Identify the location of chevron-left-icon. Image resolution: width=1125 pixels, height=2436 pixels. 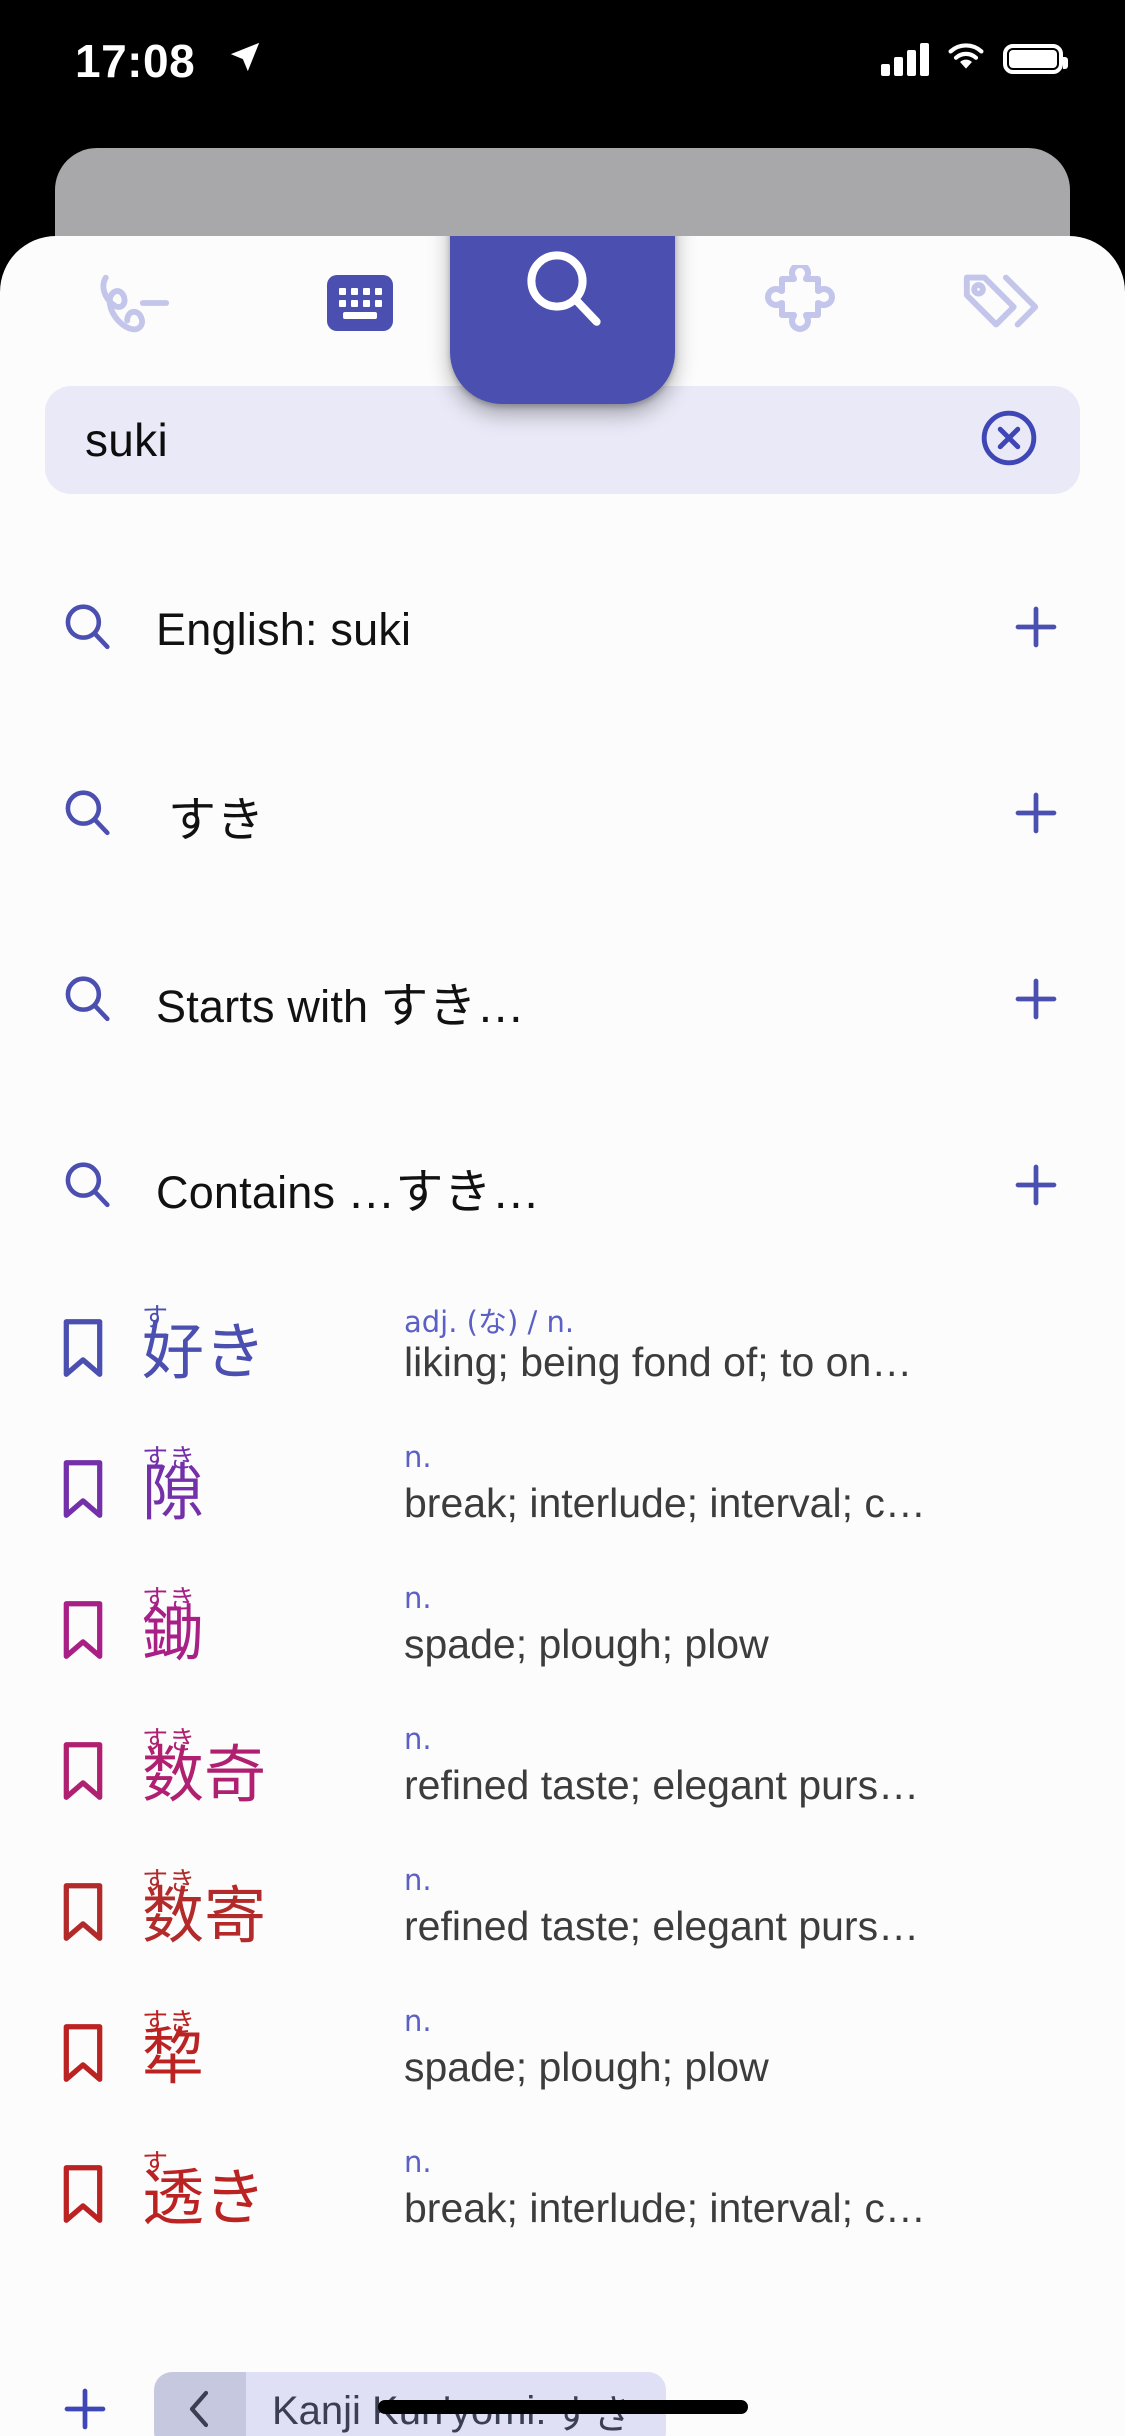
(200, 2411).